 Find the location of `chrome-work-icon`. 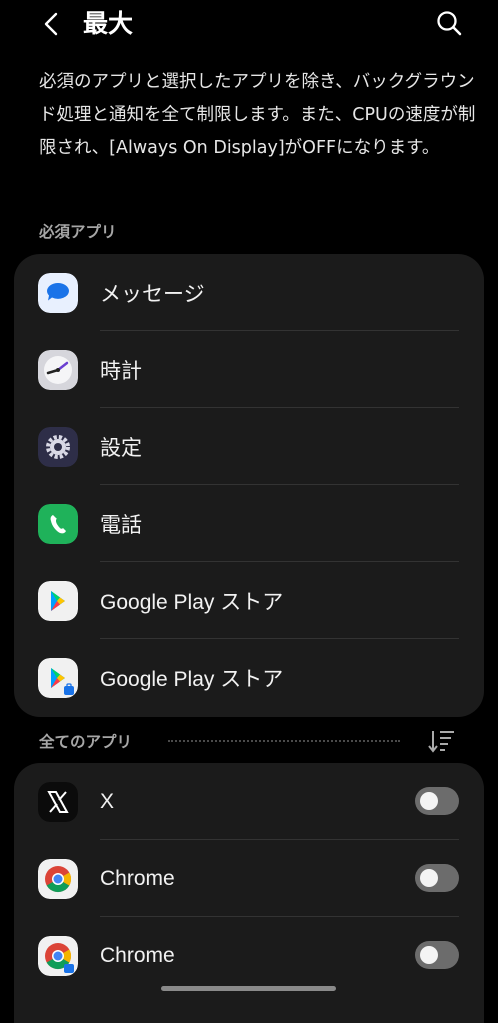

chrome-work-icon is located at coordinates (58, 956).